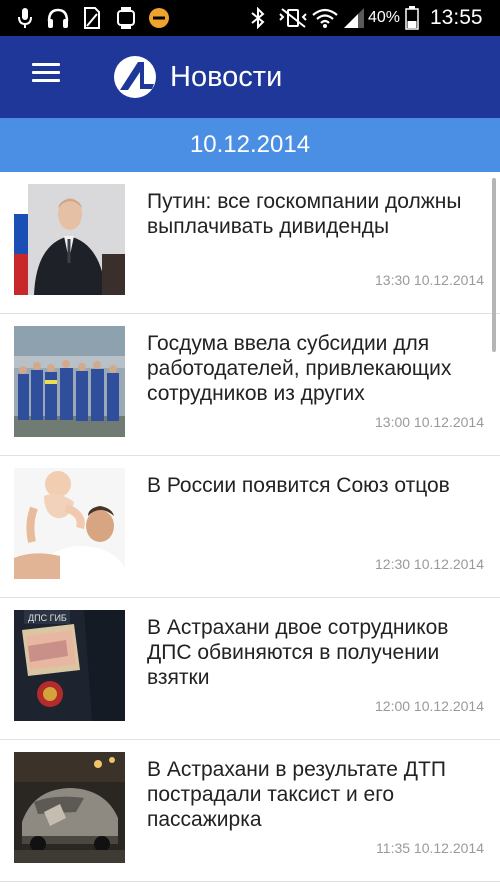 This screenshot has width=500, height=889. What do you see at coordinates (430, 848) in the screenshot?
I see `news-timestamp: 11:35 10.12.2014` at bounding box center [430, 848].